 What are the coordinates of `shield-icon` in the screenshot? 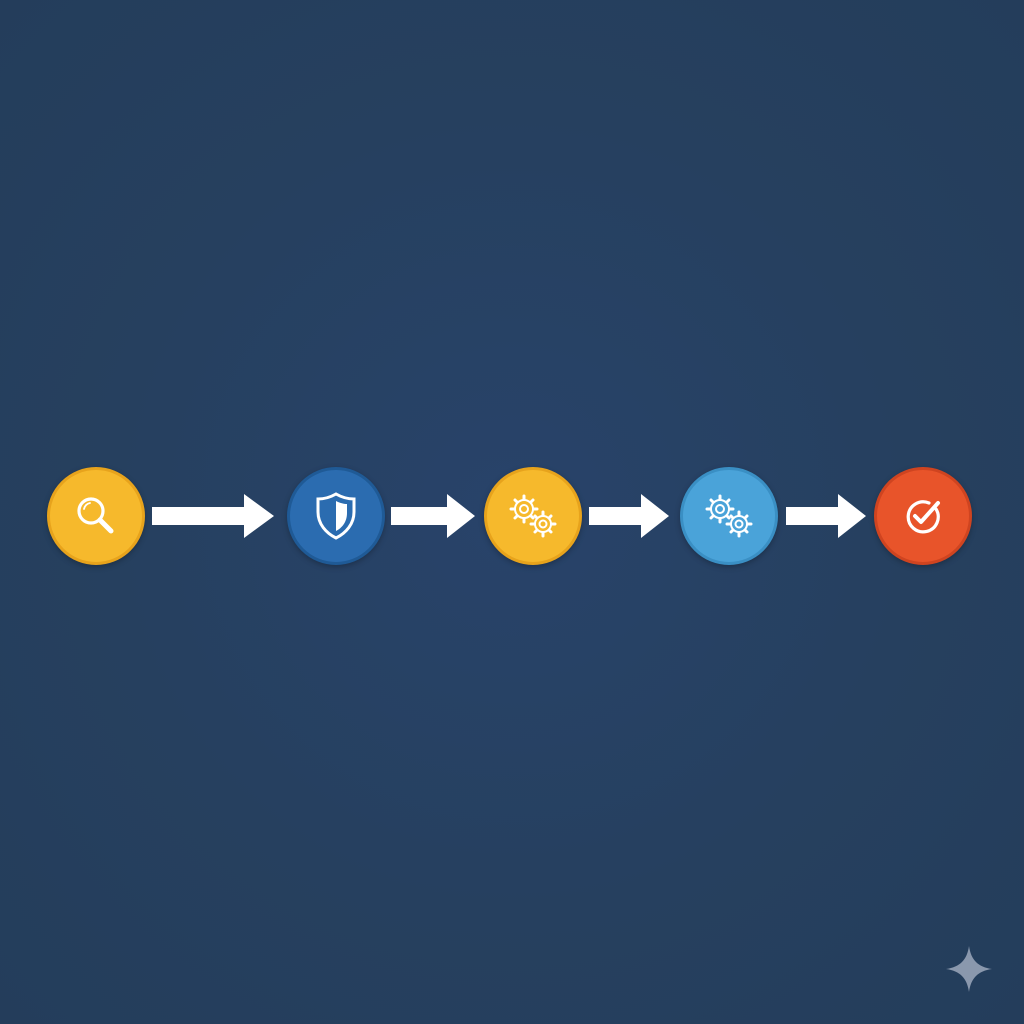 It's located at (336, 516).